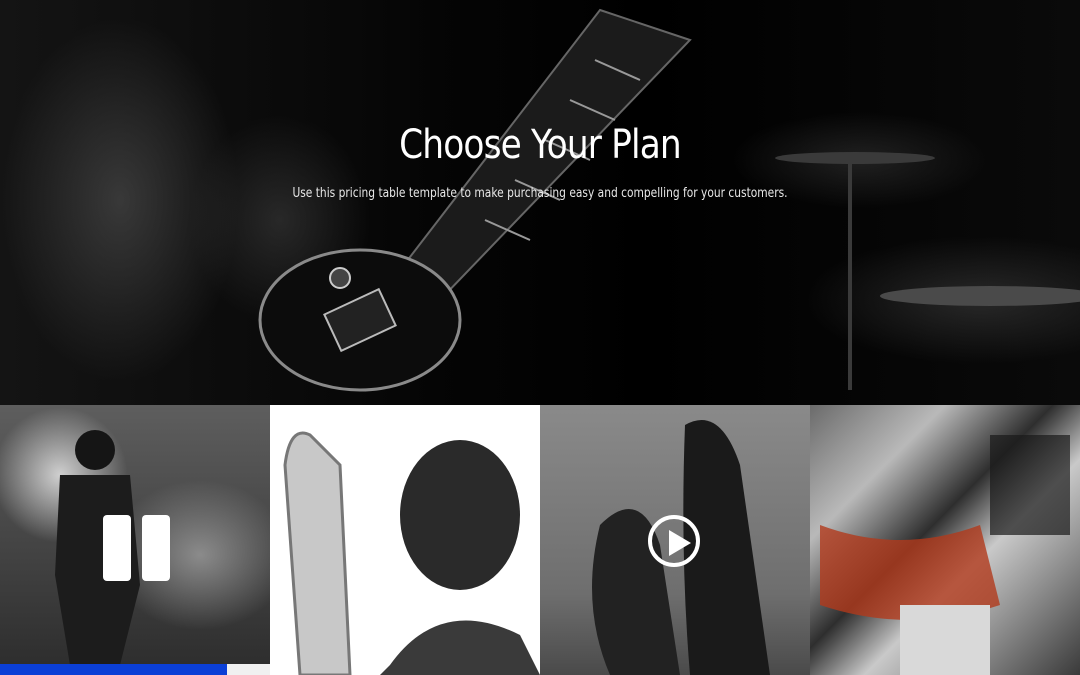 The height and width of the screenshot is (675, 1080). I want to click on tile-saxophonist, so click(405, 540).